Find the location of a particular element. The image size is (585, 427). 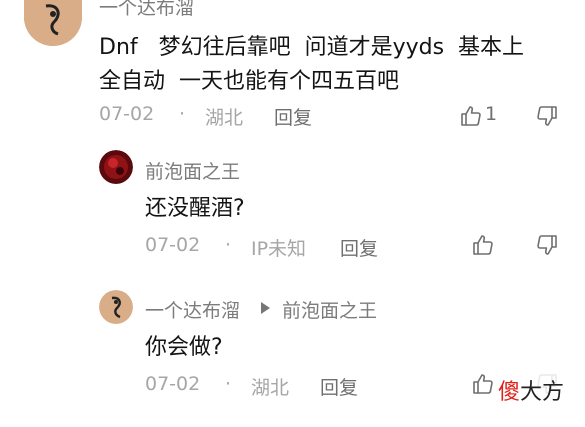

comment-text: 还没醒酒? is located at coordinates (195, 208).